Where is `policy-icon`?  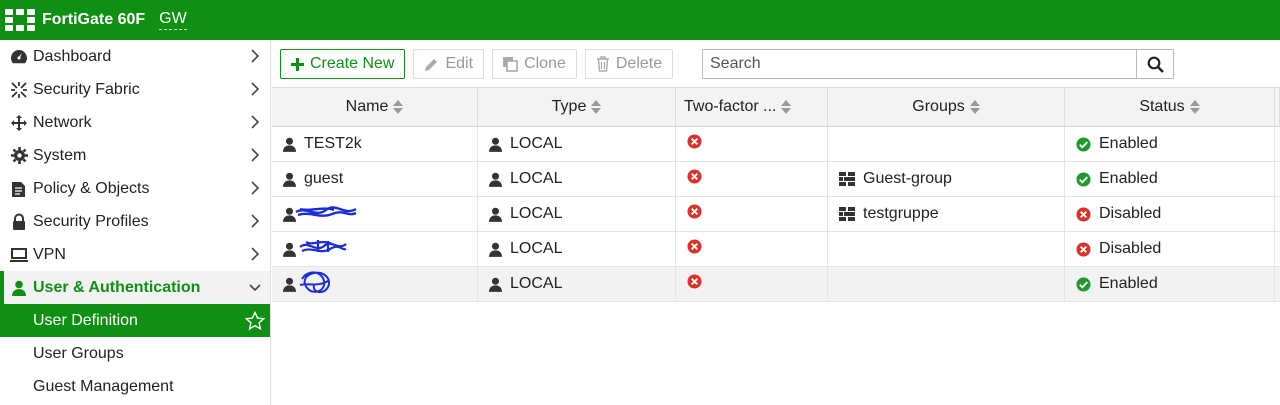
policy-icon is located at coordinates (19, 189).